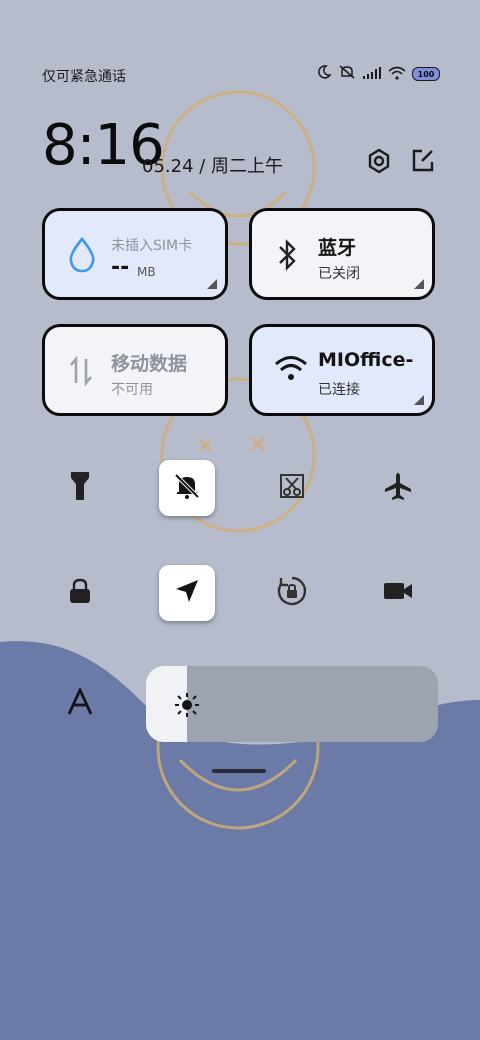 This screenshot has width=480, height=1040. I want to click on flashlight-toggle, so click(80, 488).